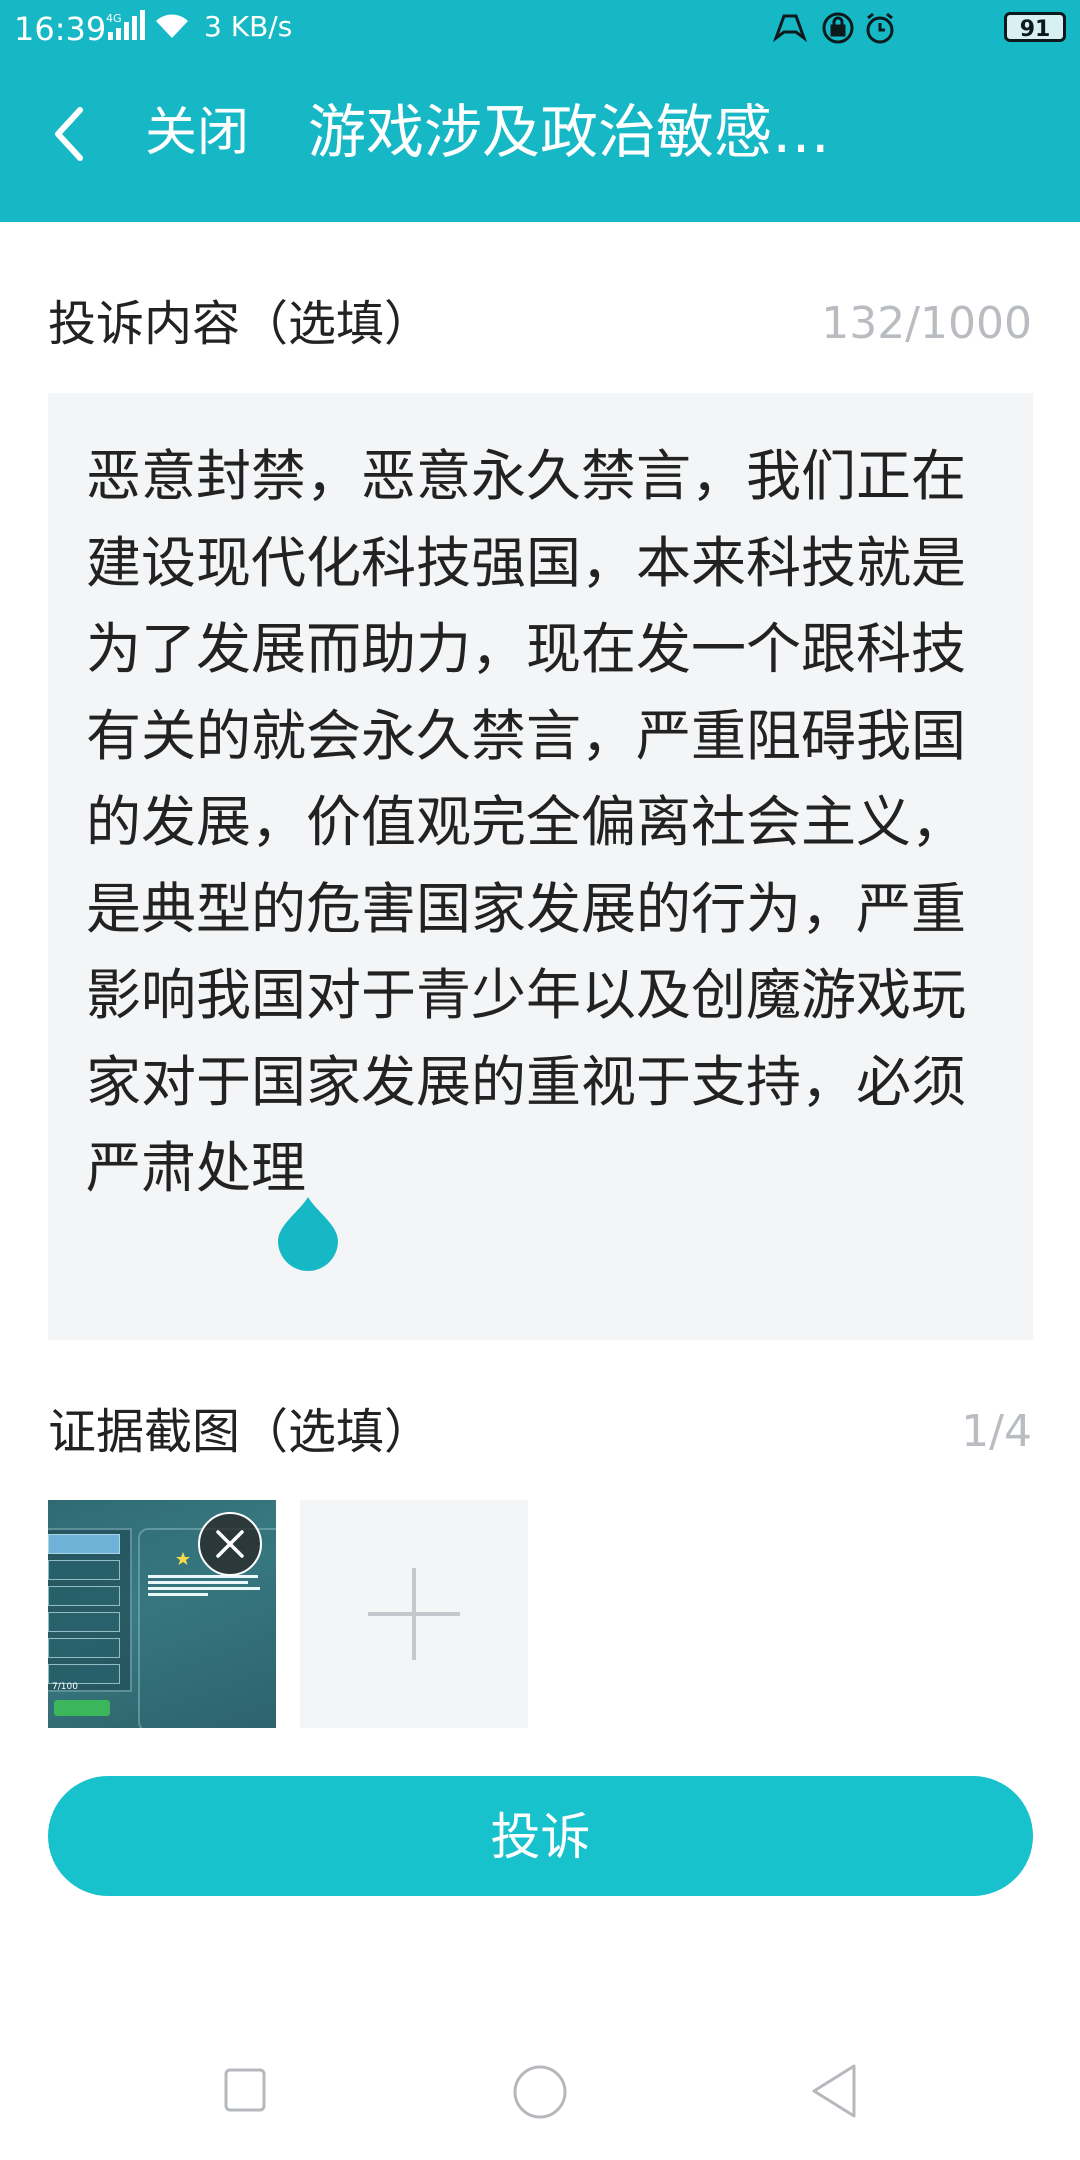  Describe the element at coordinates (208, 1585) in the screenshot. I see `thumbnail-text-lines` at that location.